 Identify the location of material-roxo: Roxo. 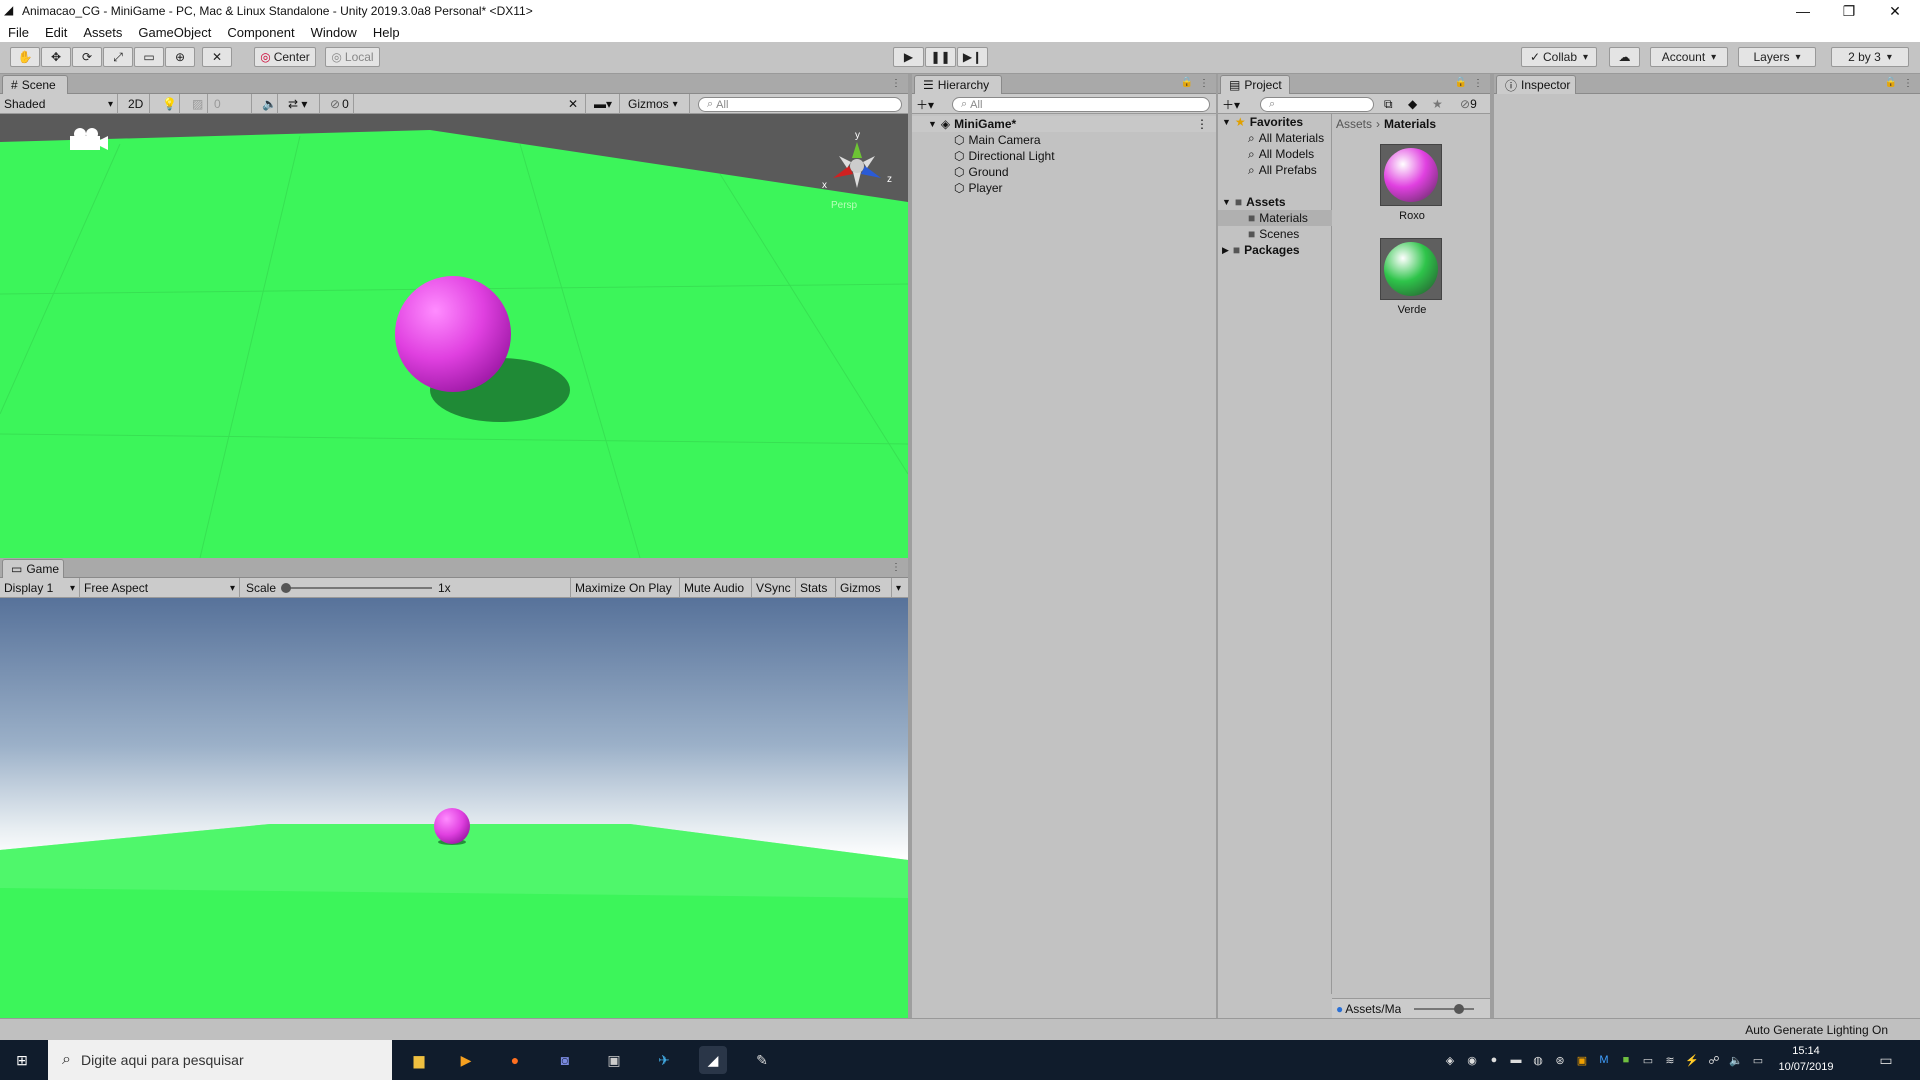
(1412, 185).